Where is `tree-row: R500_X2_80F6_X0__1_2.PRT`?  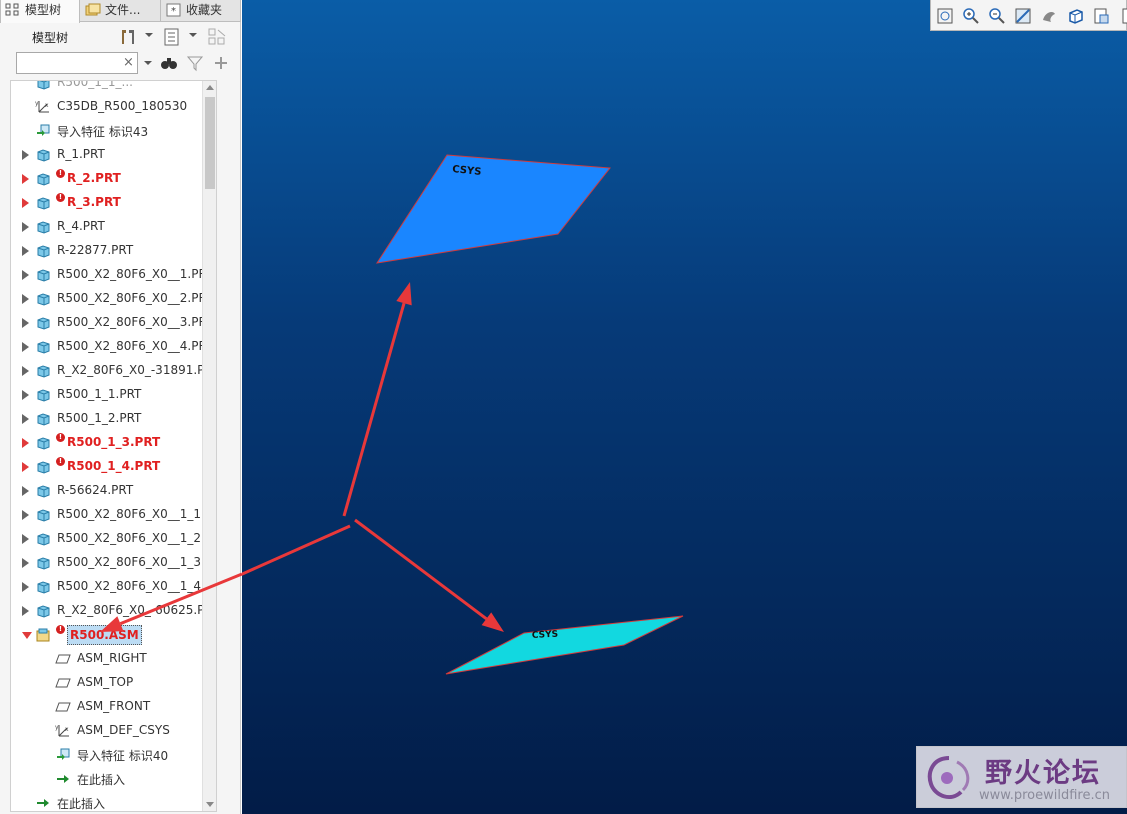 tree-row: R500_X2_80F6_X0__1_2.PRT is located at coordinates (113, 539).